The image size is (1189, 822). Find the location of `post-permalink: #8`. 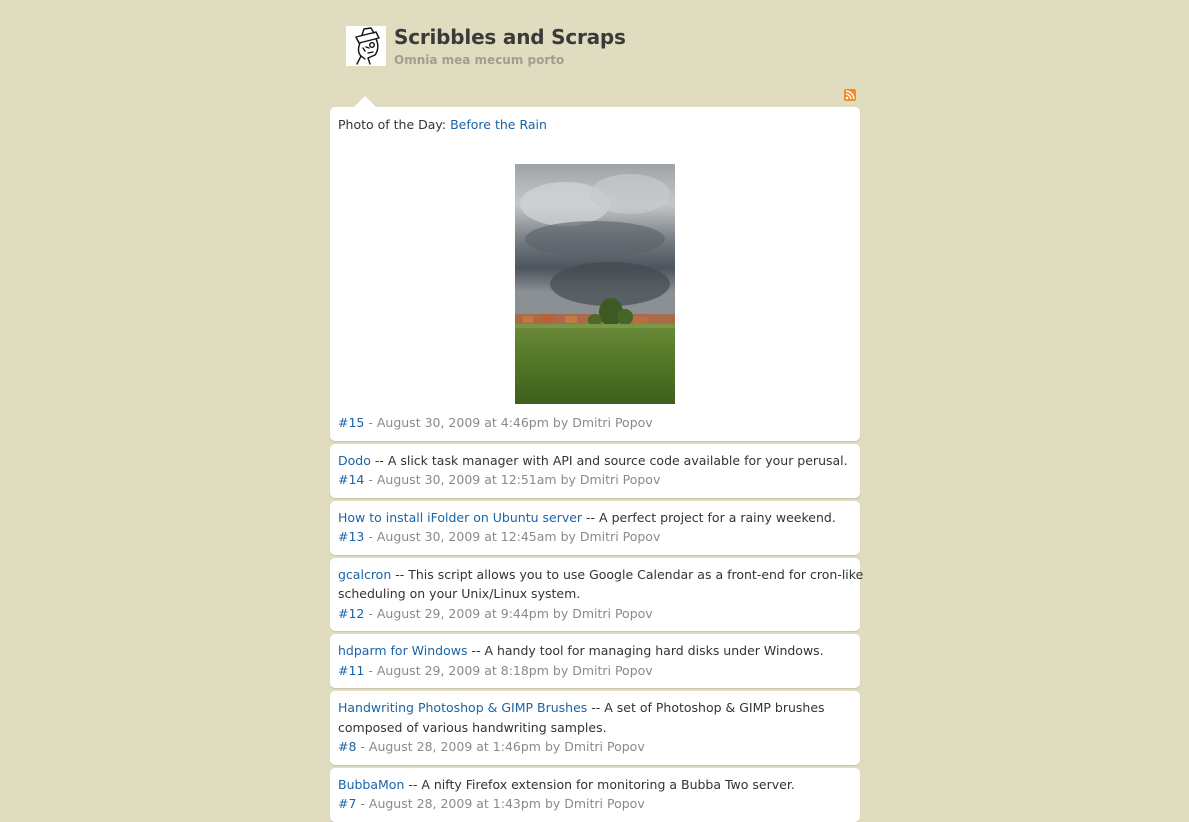

post-permalink: #8 is located at coordinates (347, 746).